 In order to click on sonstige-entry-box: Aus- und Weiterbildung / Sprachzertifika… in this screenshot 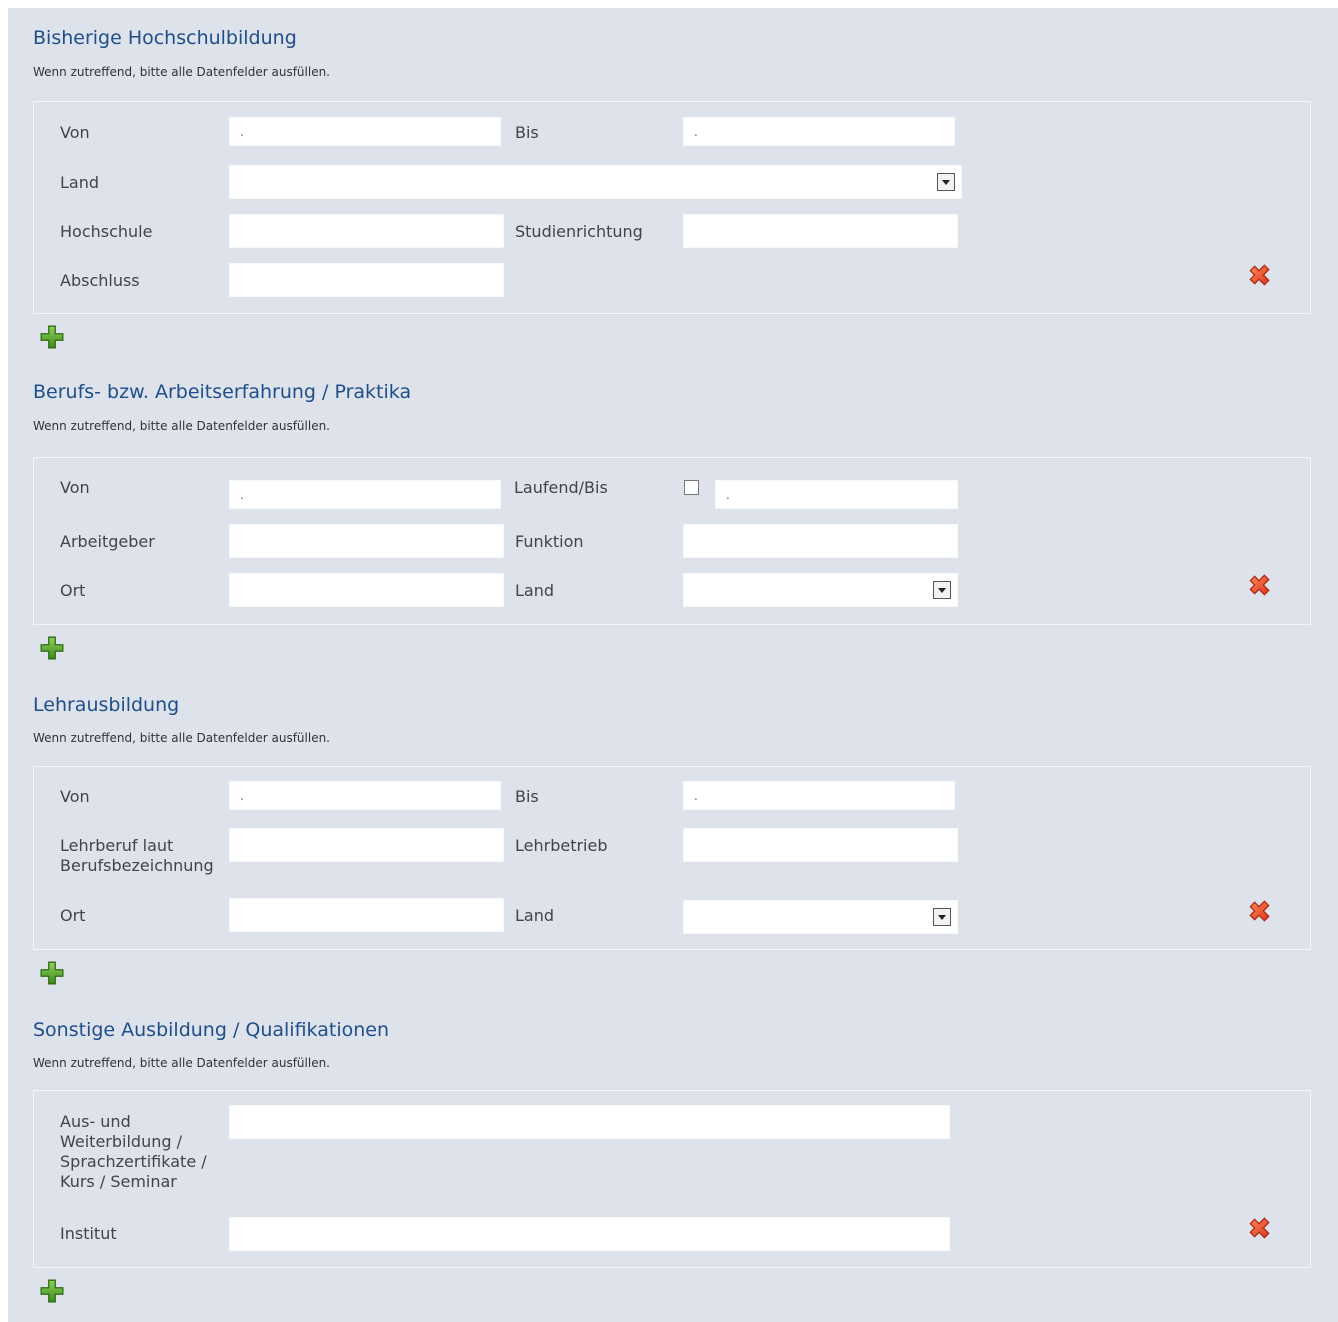, I will do `click(672, 1179)`.